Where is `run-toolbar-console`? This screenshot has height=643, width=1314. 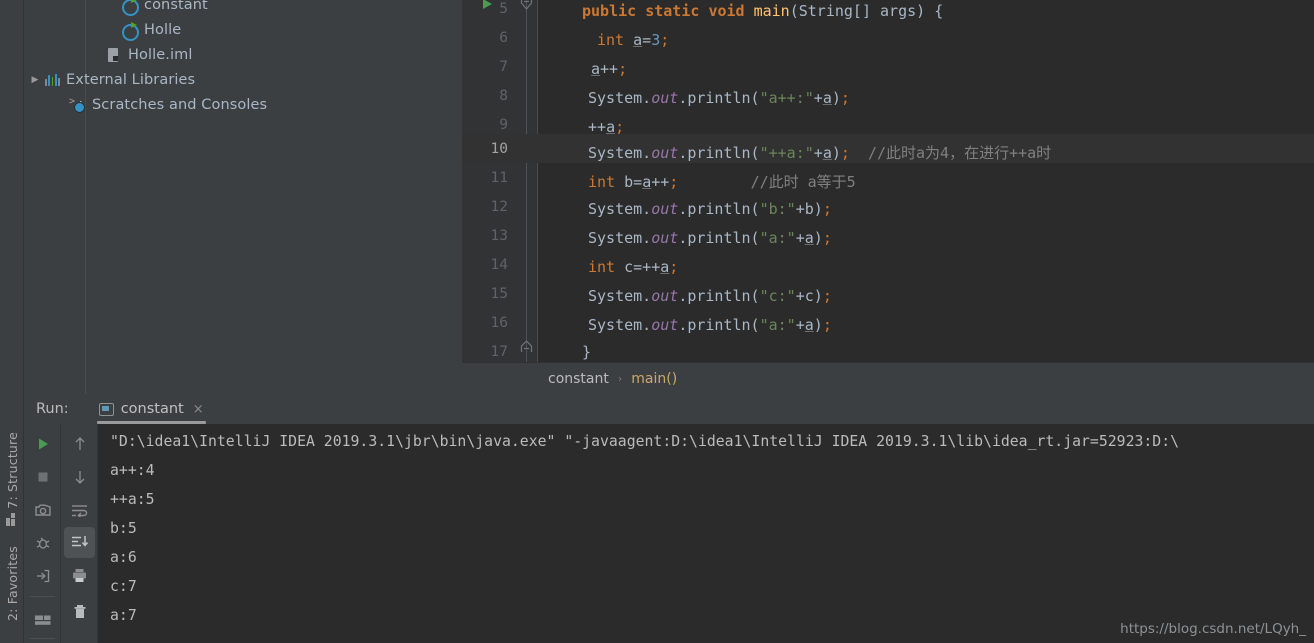
run-toolbar-console is located at coordinates (79, 533).